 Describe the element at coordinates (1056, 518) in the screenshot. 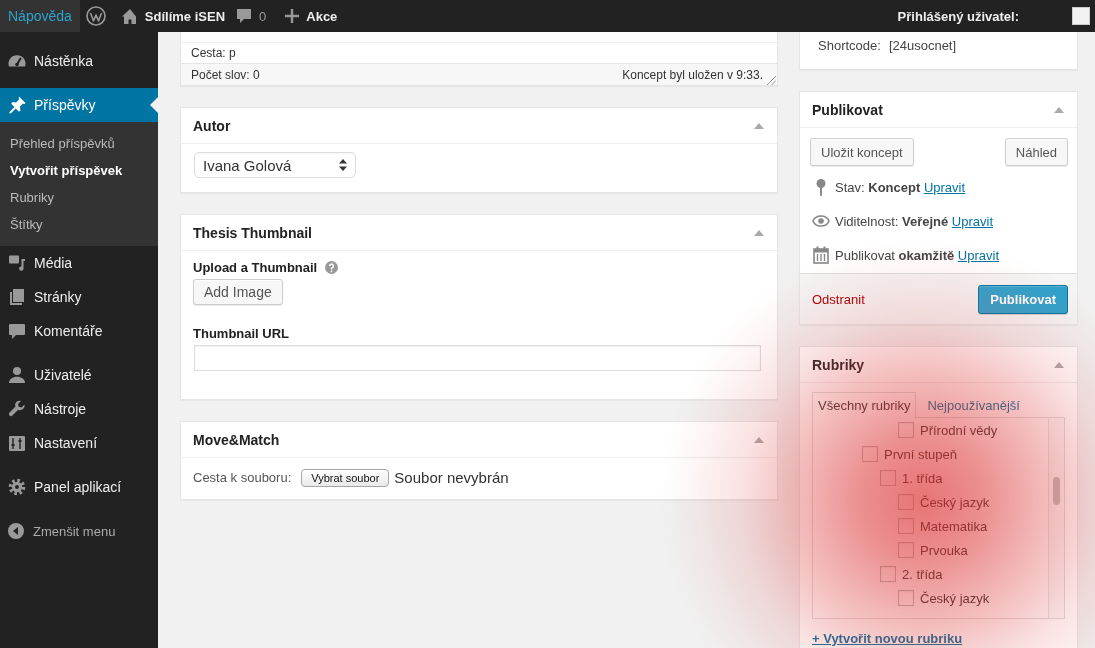

I see `scrollbar-track` at that location.